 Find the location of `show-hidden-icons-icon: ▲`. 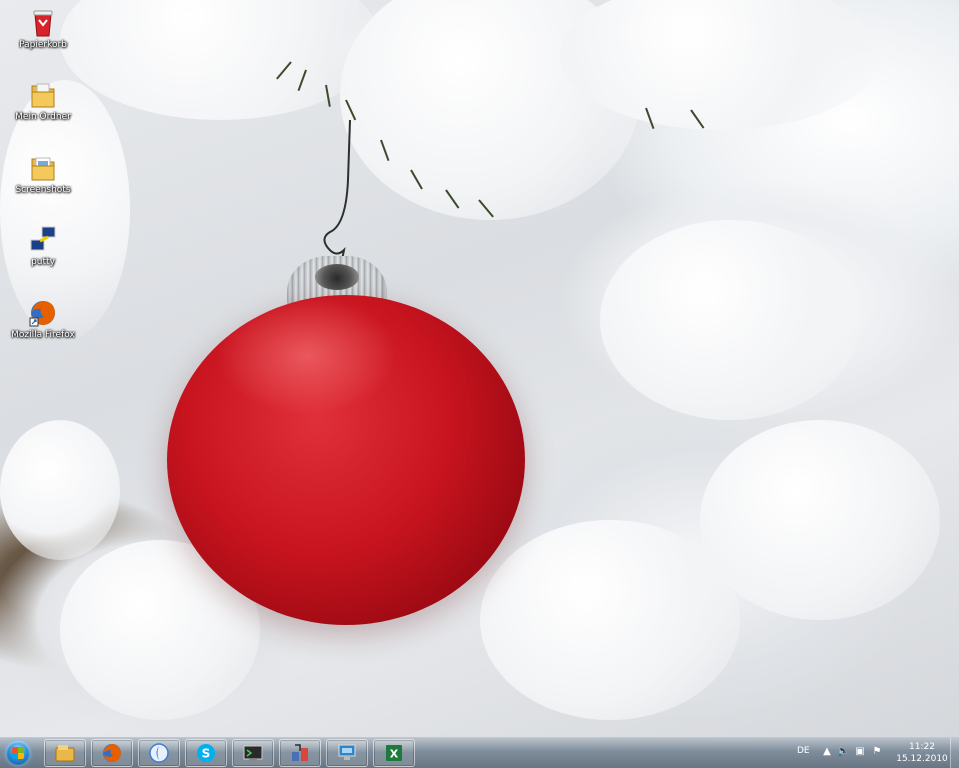

show-hidden-icons-icon: ▲ is located at coordinates (827, 752).